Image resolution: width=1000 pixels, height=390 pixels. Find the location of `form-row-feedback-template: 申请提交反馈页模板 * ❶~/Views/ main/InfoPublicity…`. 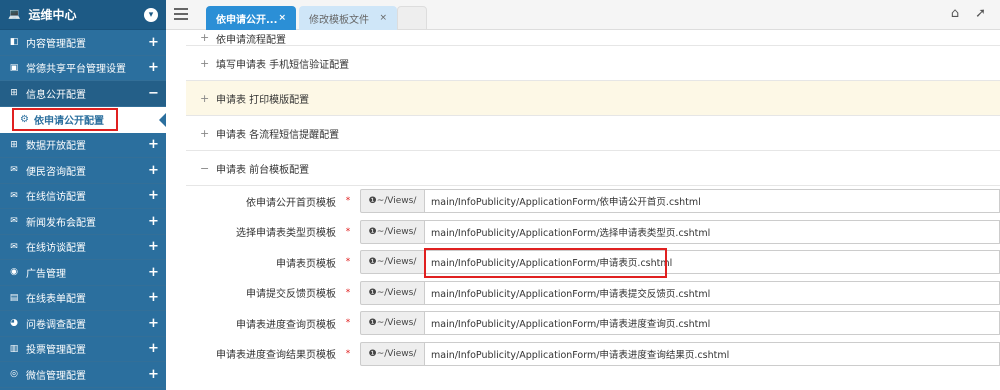

form-row-feedback-template: 申请提交反馈页模板 * ❶~/Views/ main/InfoPublicity… is located at coordinates (593, 293).